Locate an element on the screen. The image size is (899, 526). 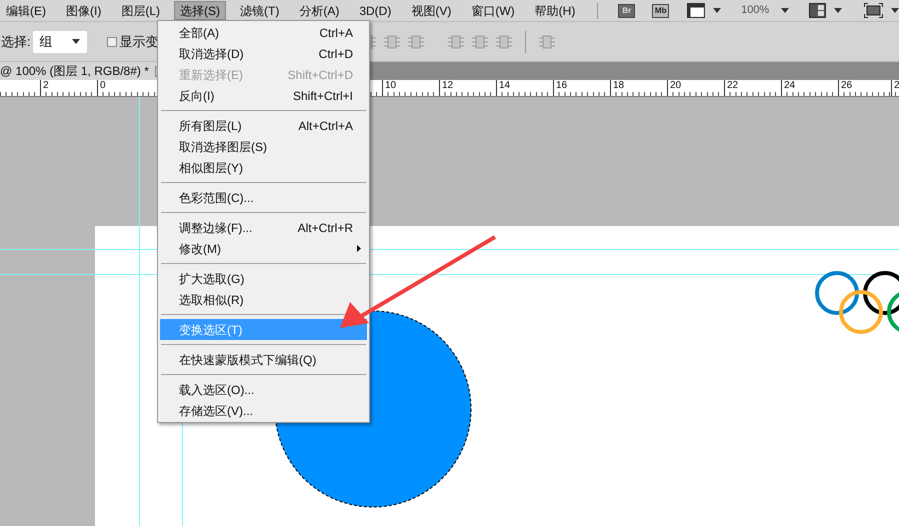
bridge-icon: Br is located at coordinates (627, 11).